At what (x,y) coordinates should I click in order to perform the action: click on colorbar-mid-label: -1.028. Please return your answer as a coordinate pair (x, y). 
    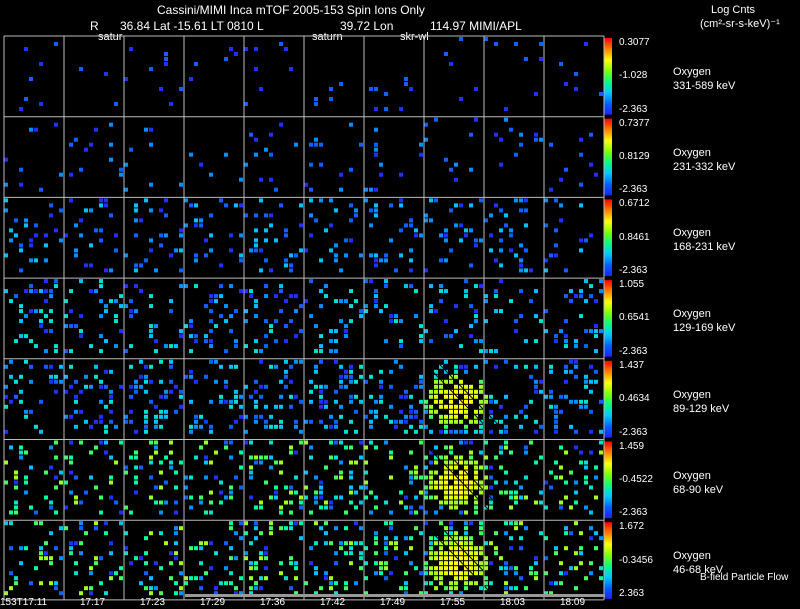
    Looking at the image, I should click on (633, 76).